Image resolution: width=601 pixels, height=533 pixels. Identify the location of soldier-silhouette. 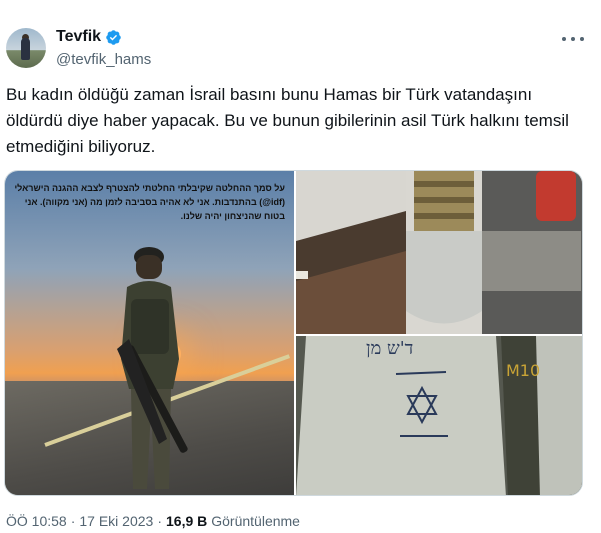
(152, 368).